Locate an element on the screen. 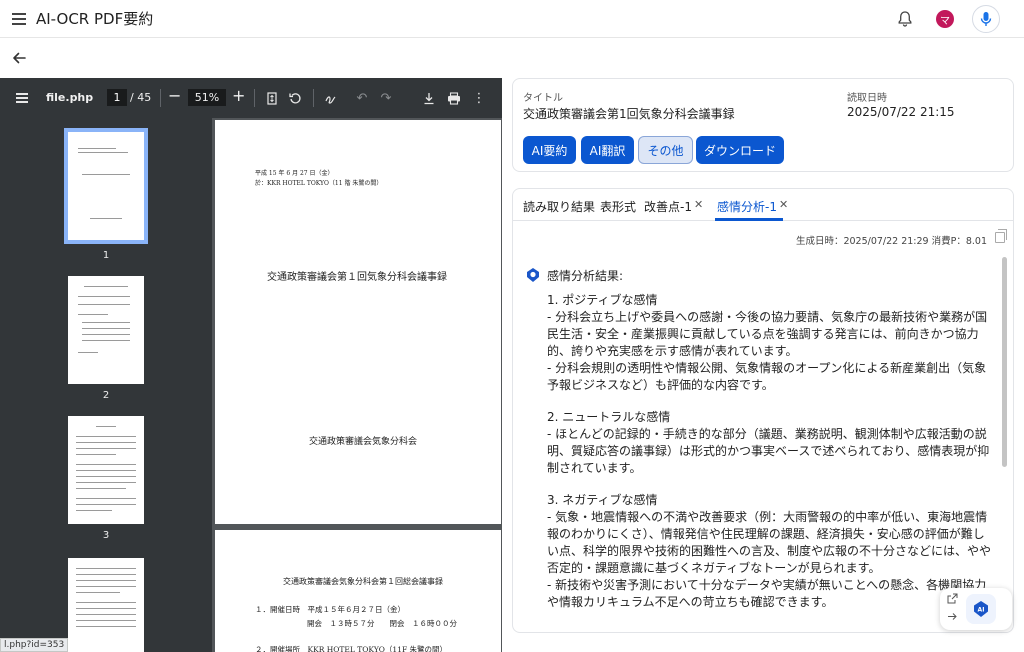 This screenshot has width=1024, height=652. result-tabs: 読み取り結果 表形式 改善点-1 ✕ 感情分析-1 ✕ is located at coordinates (763, 205).